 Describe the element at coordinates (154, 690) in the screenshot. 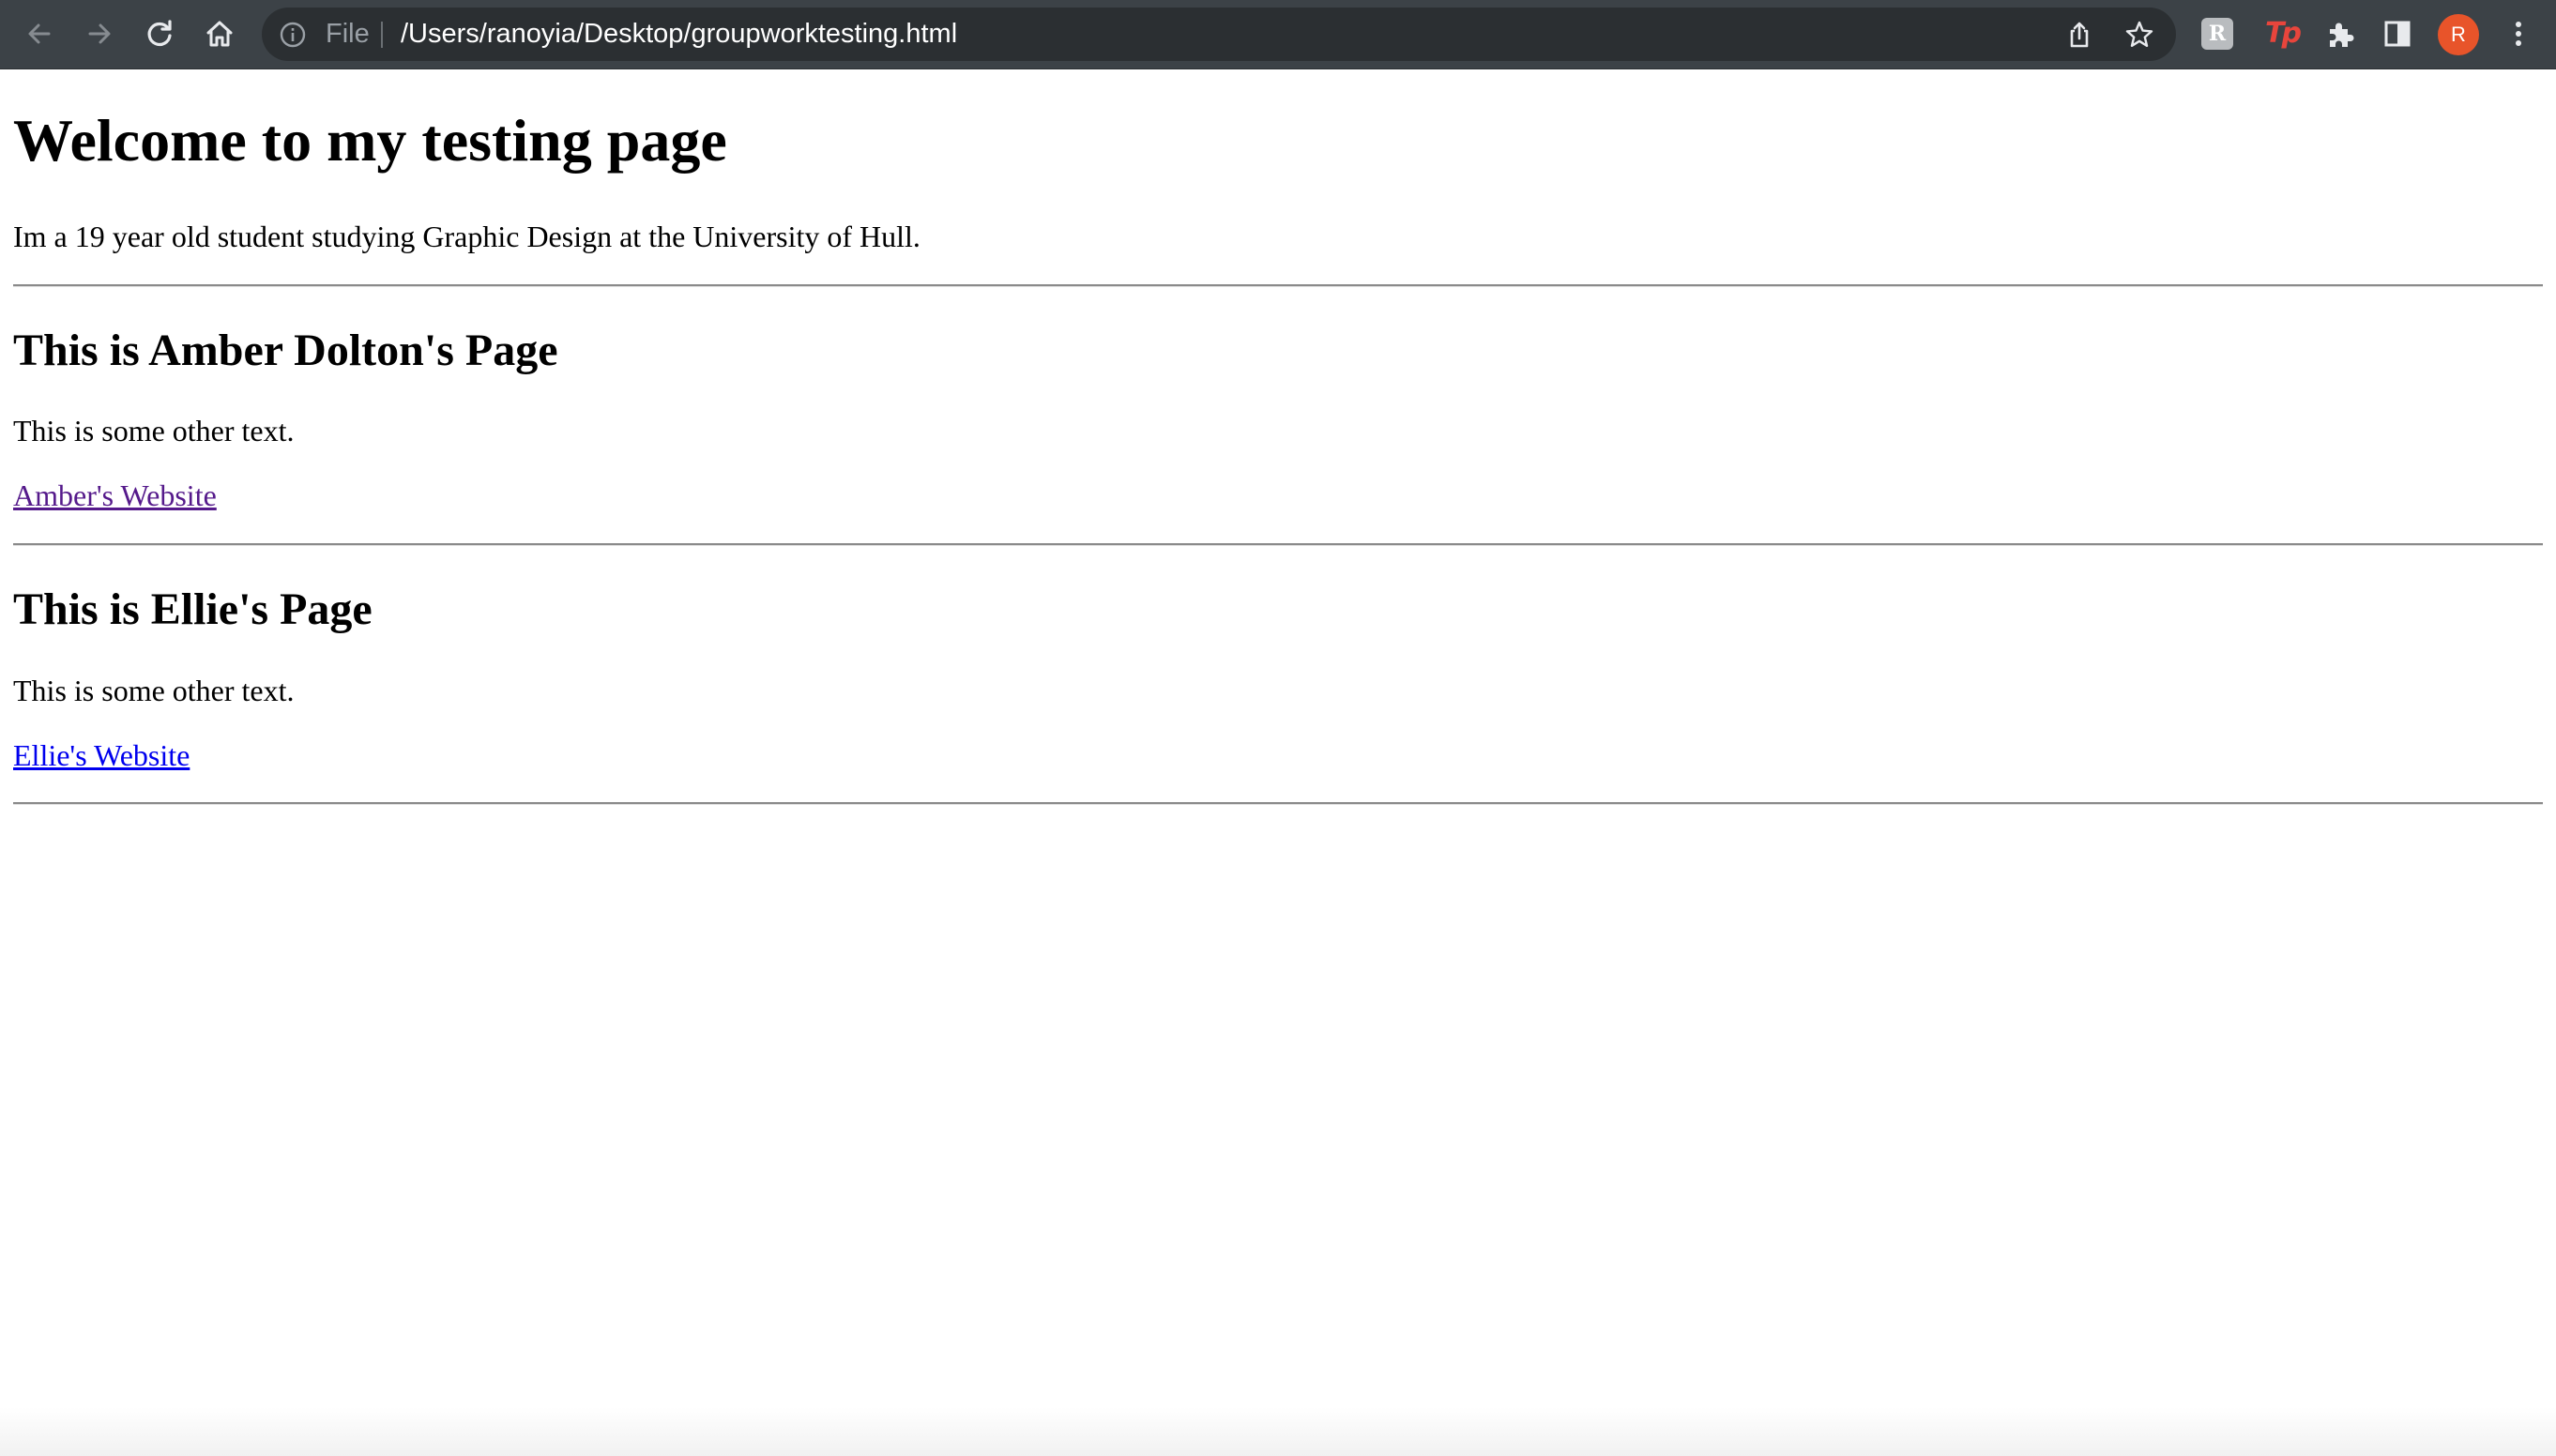

I see `ellie-section-text: This is some other text.` at that location.